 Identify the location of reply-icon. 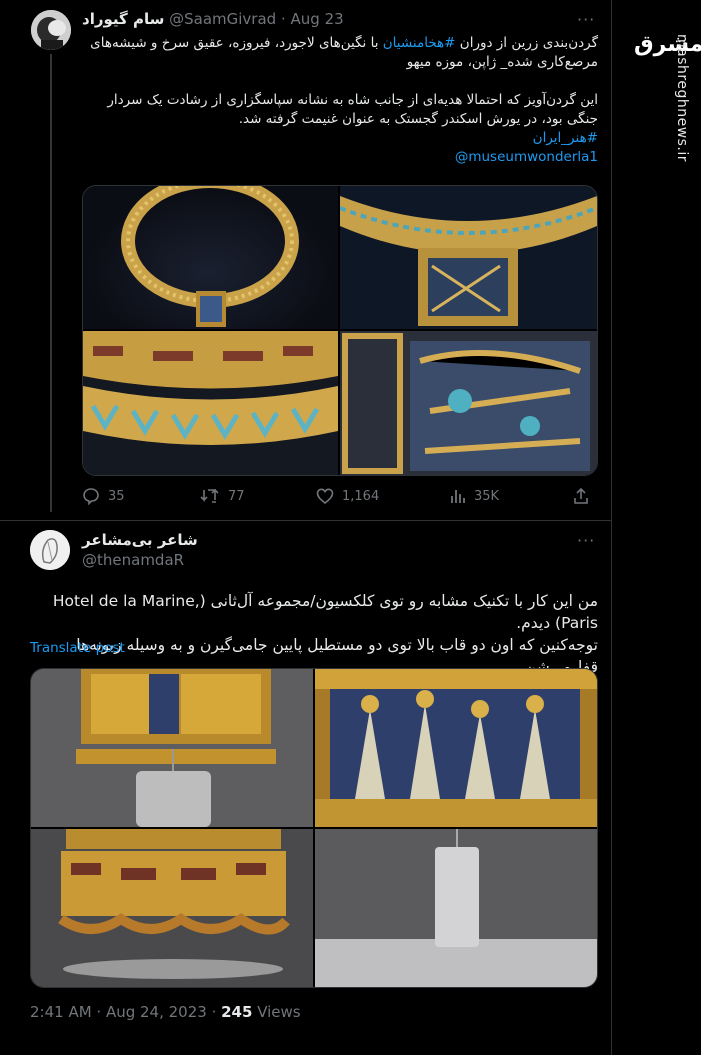
(91, 496).